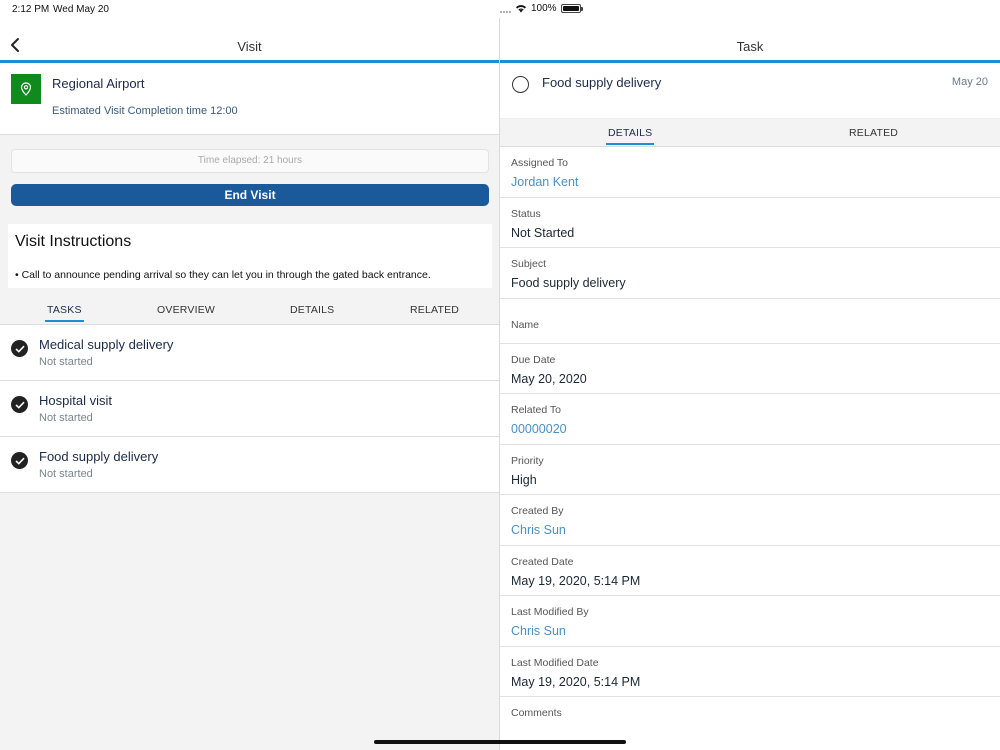 This screenshot has height=750, width=1000. What do you see at coordinates (249, 465) in the screenshot?
I see `list-item: Food supply delivery Not started` at bounding box center [249, 465].